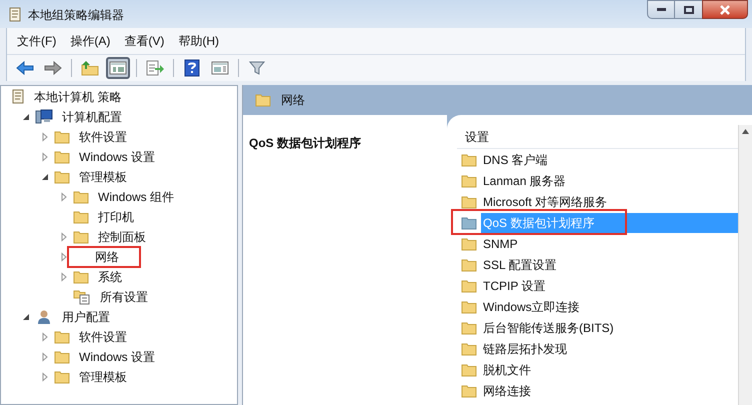  Describe the element at coordinates (609, 160) in the screenshot. I see `list-item: DNS 客户端` at that location.